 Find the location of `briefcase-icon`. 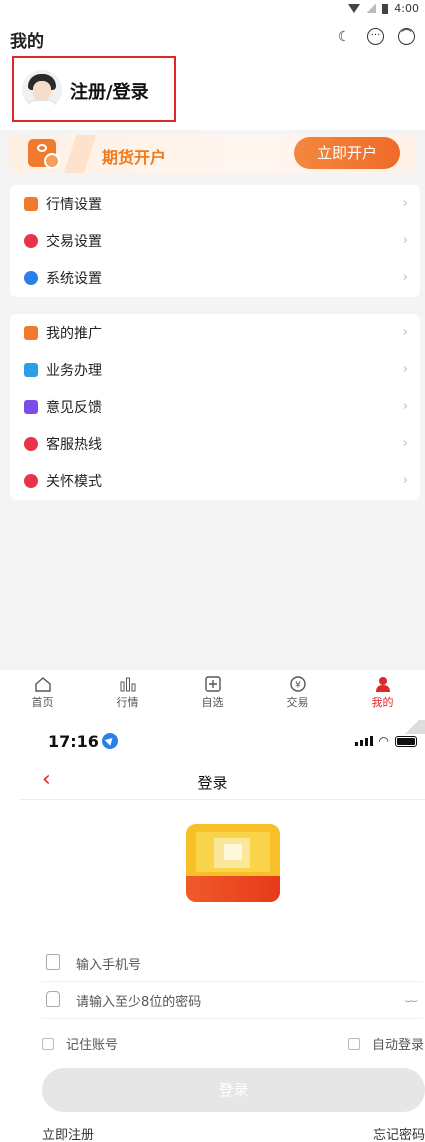

briefcase-icon is located at coordinates (31, 369).